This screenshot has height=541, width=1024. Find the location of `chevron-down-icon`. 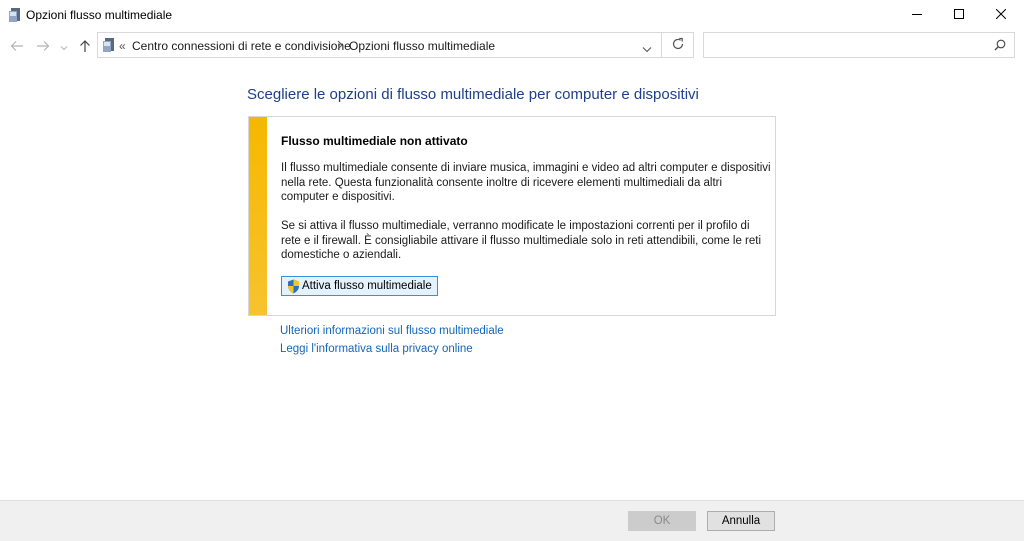

chevron-down-icon is located at coordinates (64, 47).